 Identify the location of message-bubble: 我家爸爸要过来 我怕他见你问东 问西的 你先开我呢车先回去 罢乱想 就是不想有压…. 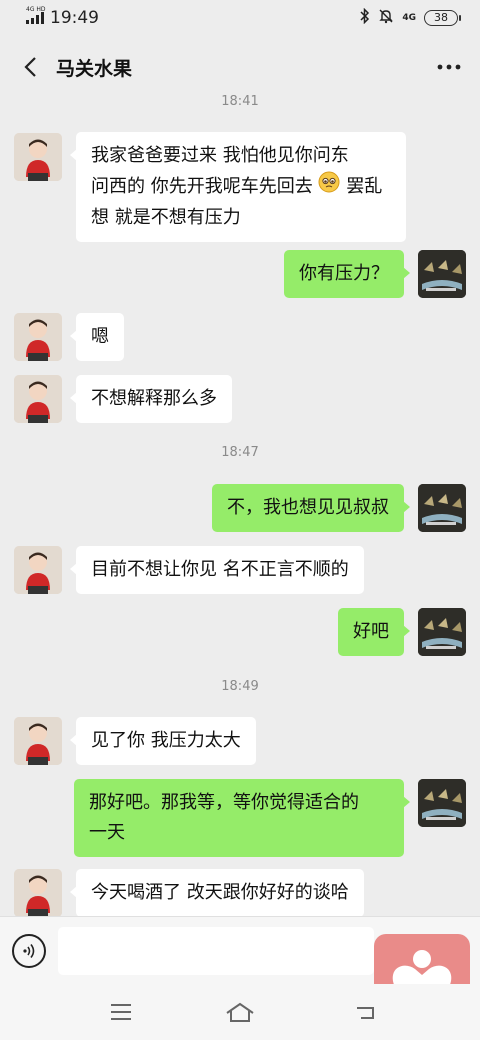
(238, 187).